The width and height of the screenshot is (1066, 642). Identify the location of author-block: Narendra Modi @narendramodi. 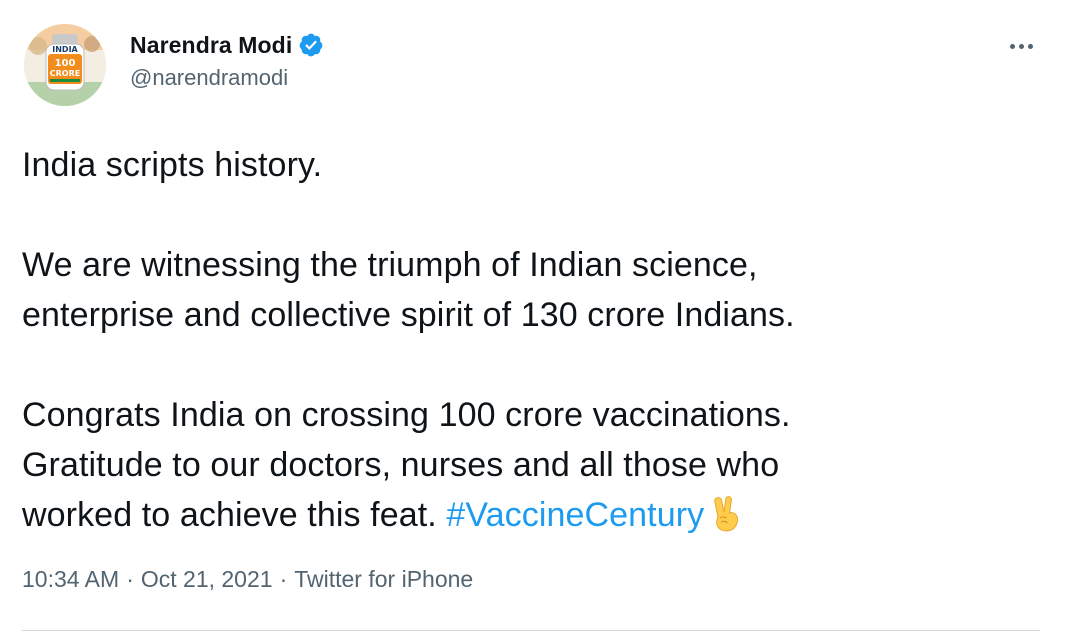
(227, 60).